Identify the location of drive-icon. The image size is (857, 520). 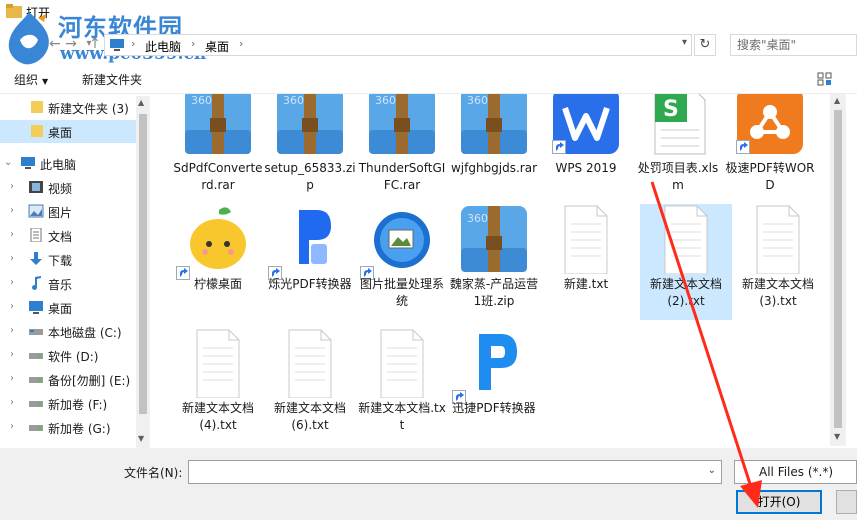
(36, 379).